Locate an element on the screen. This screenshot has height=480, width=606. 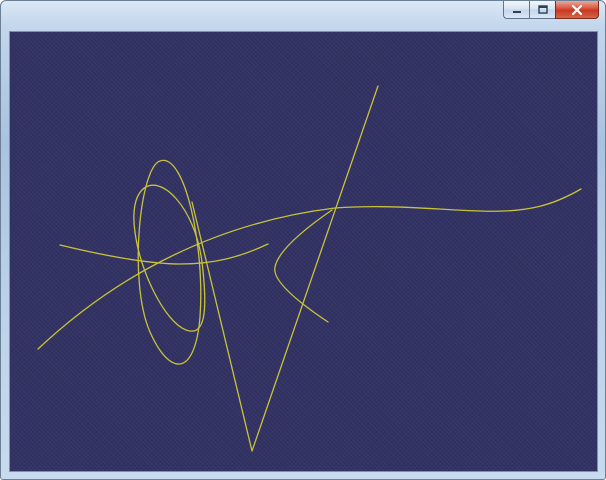
maximize-button is located at coordinates (542, 10).